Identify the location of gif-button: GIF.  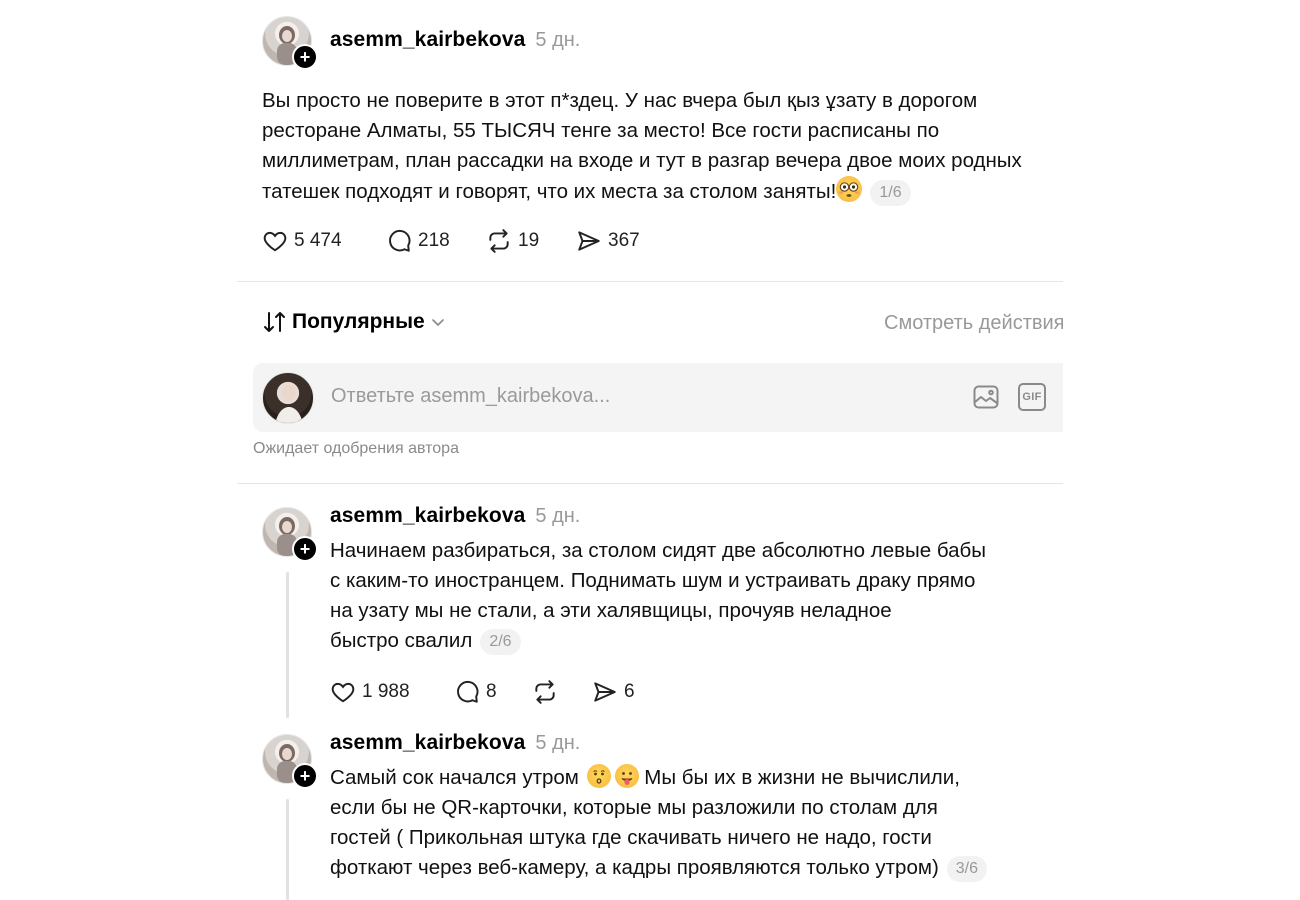
(1032, 397).